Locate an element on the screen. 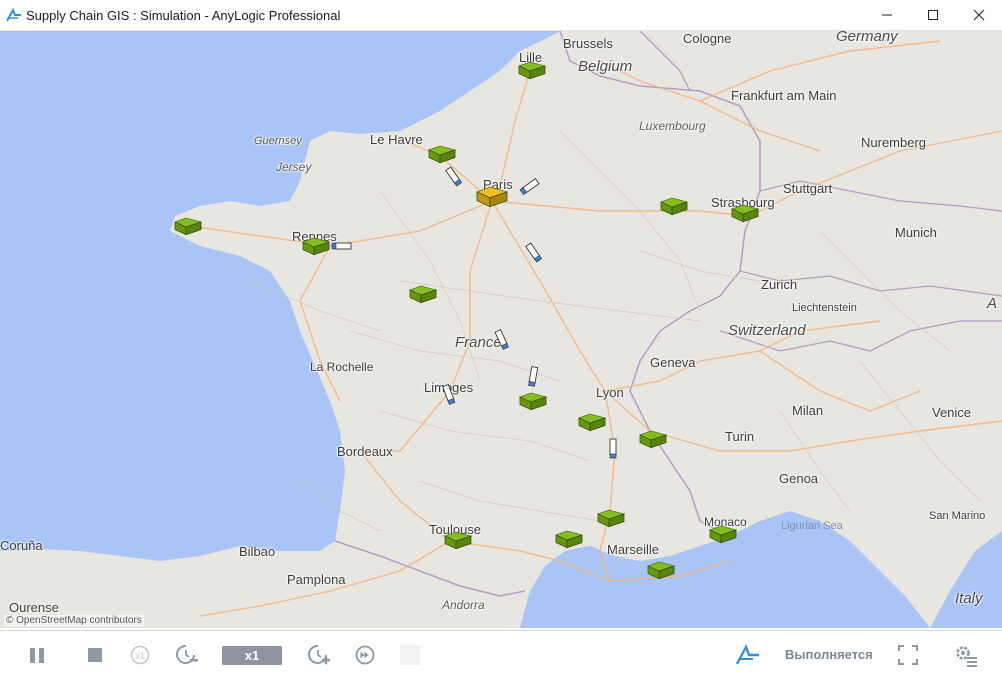 The image size is (1002, 680). minimize-icon is located at coordinates (887, 15).